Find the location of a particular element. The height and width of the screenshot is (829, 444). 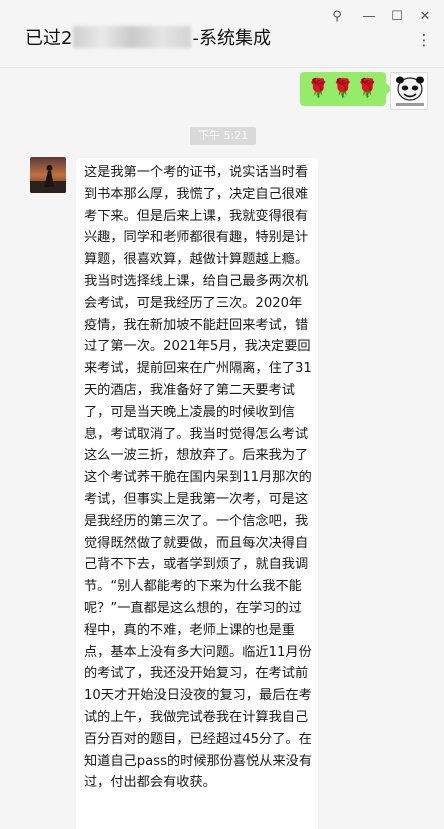

chat-title-prefix: 已过2 is located at coordinates (49, 38).